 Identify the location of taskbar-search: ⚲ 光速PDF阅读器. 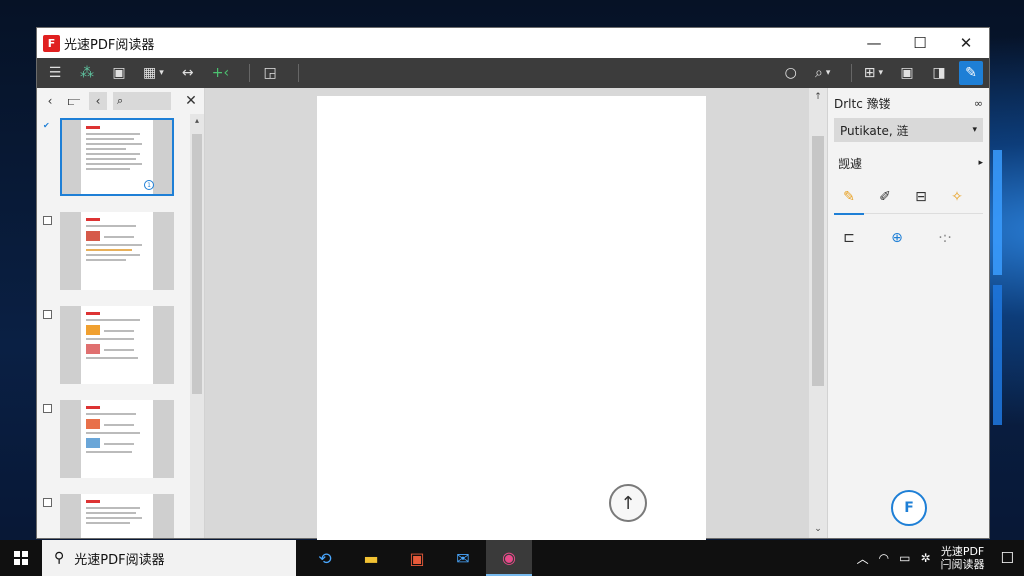
(169, 558).